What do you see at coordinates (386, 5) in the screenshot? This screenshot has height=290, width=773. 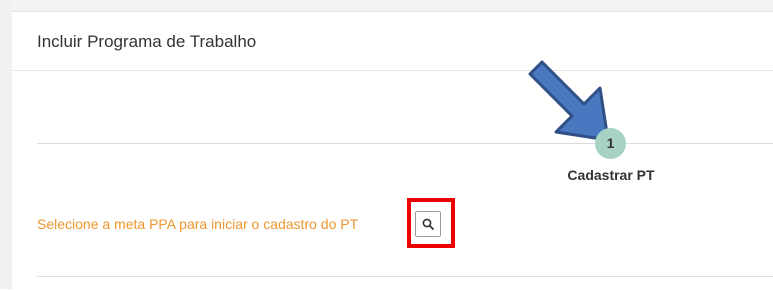 I see `page-top-strip` at bounding box center [386, 5].